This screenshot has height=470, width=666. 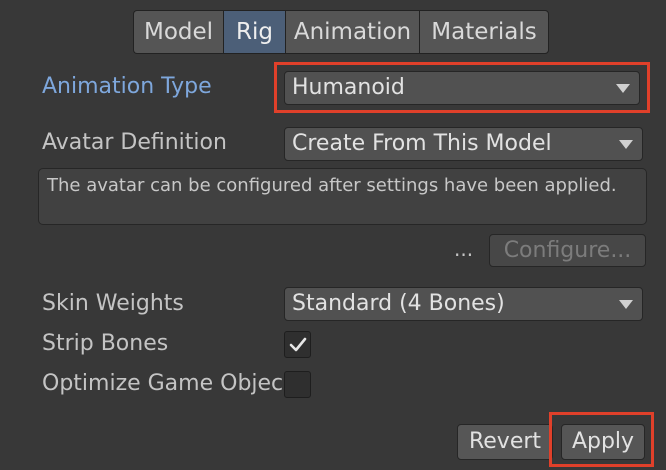 I want to click on avatar-definition-value: Create From This Model, so click(x=422, y=143).